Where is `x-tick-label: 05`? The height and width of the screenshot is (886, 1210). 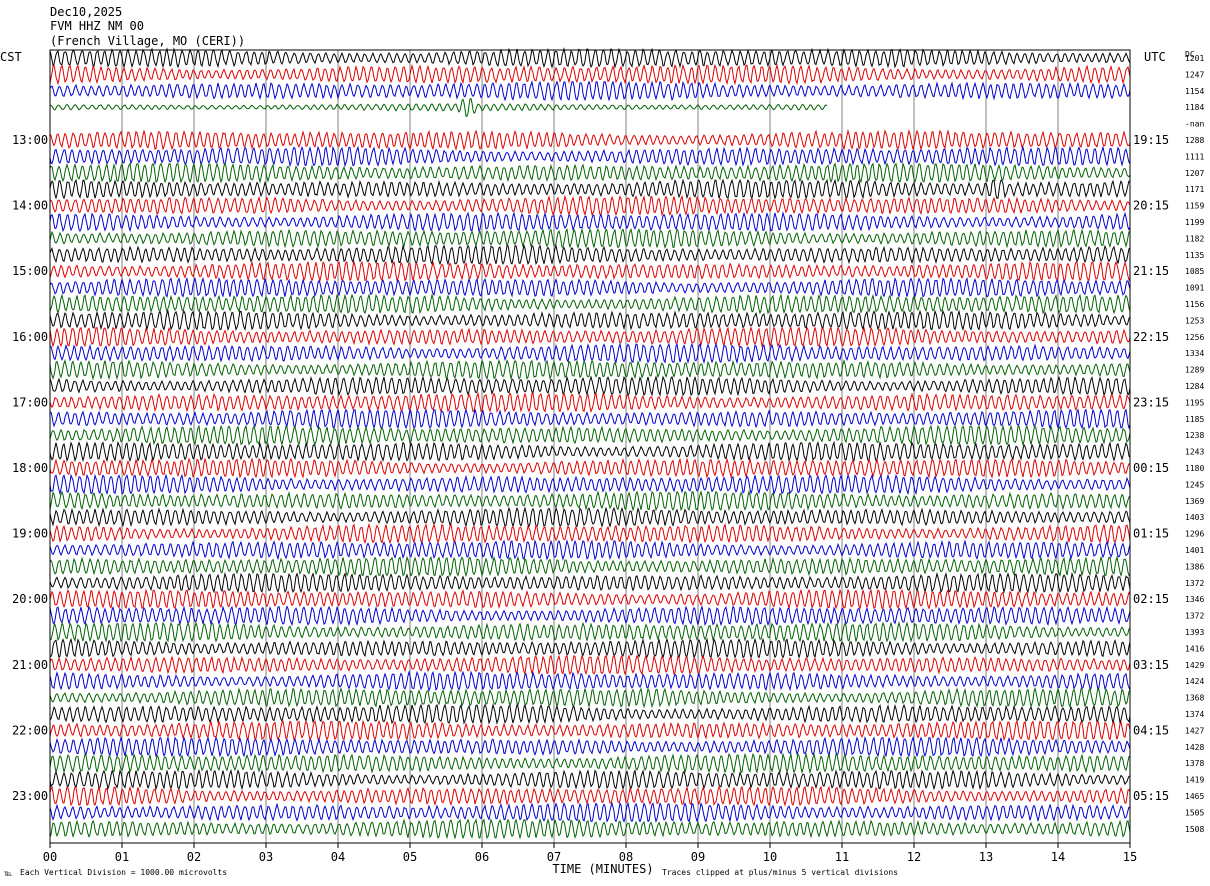 x-tick-label: 05 is located at coordinates (410, 857).